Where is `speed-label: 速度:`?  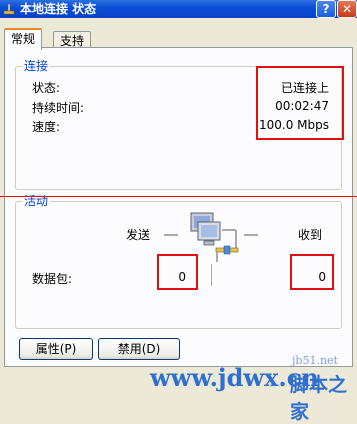 speed-label: 速度: is located at coordinates (46, 127).